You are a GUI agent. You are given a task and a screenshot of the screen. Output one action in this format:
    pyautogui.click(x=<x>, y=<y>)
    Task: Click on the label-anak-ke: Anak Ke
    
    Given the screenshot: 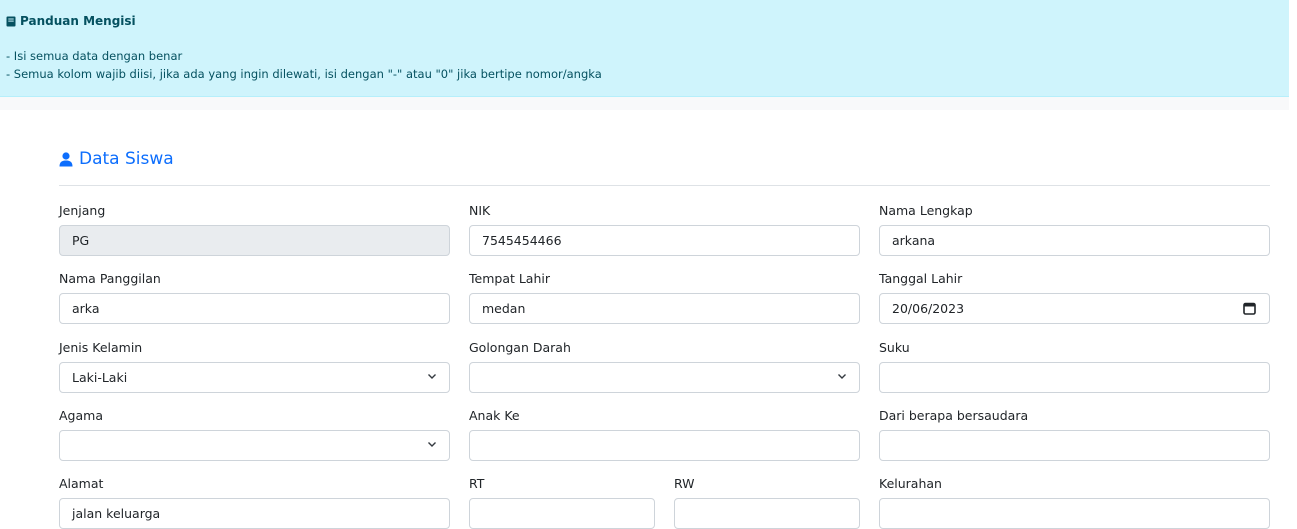 What is the action you would take?
    pyautogui.click(x=494, y=415)
    